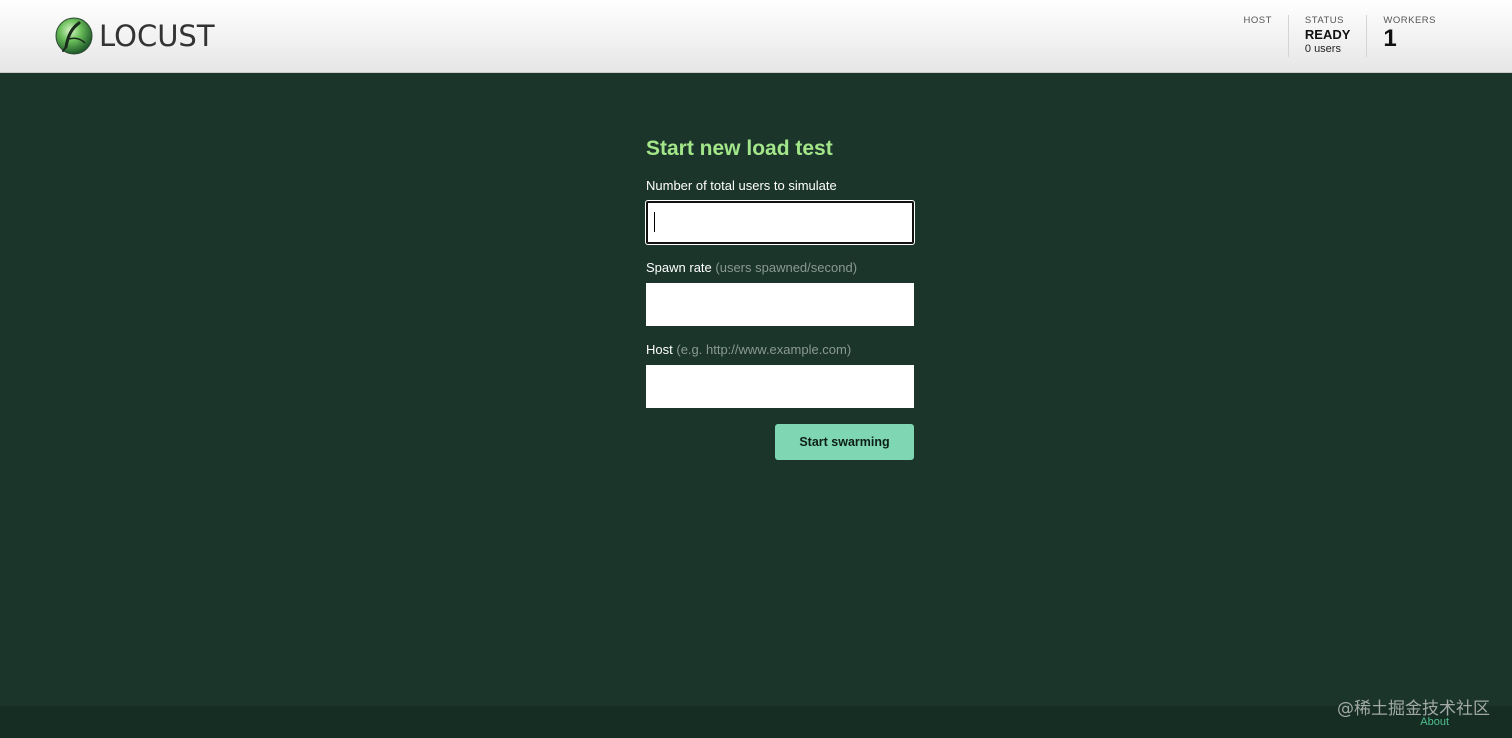 Image resolution: width=1512 pixels, height=738 pixels. I want to click on locust-logo-icon, so click(74, 36).